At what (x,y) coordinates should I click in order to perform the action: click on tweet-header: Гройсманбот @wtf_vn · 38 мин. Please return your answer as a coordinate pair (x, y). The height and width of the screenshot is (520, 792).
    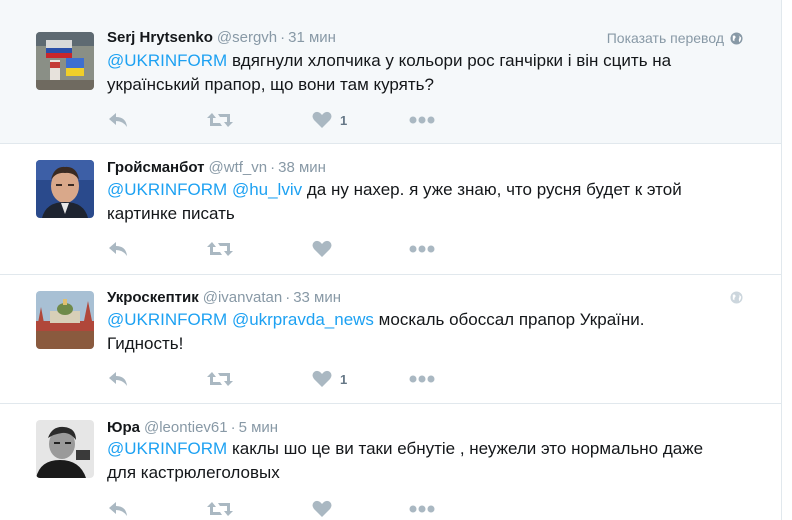
    Looking at the image, I should click on (216, 168).